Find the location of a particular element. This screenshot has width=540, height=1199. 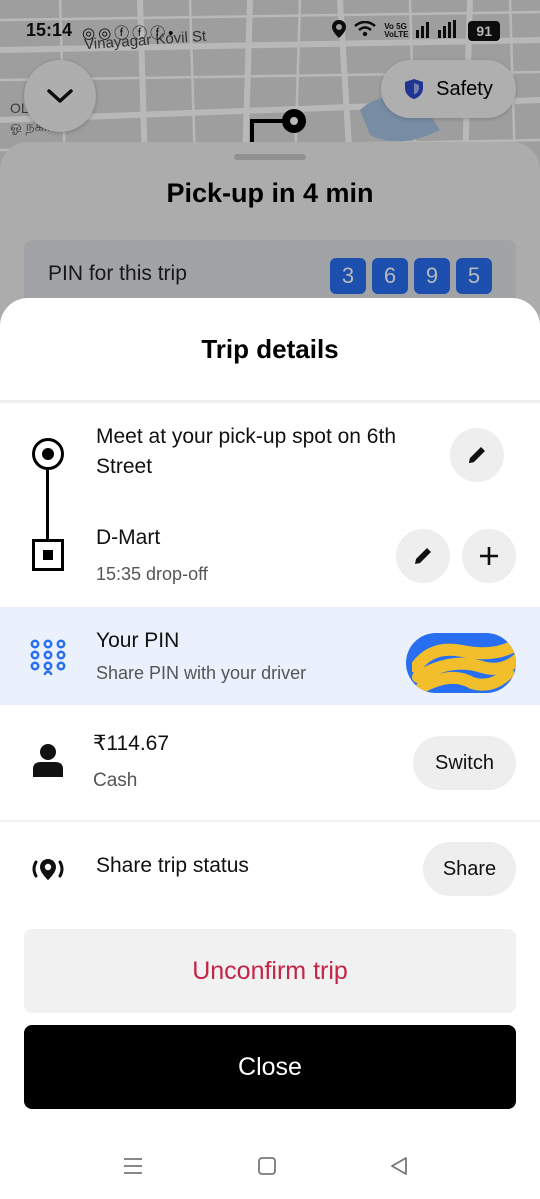

system-nav-bar is located at coordinates (270, 1169).